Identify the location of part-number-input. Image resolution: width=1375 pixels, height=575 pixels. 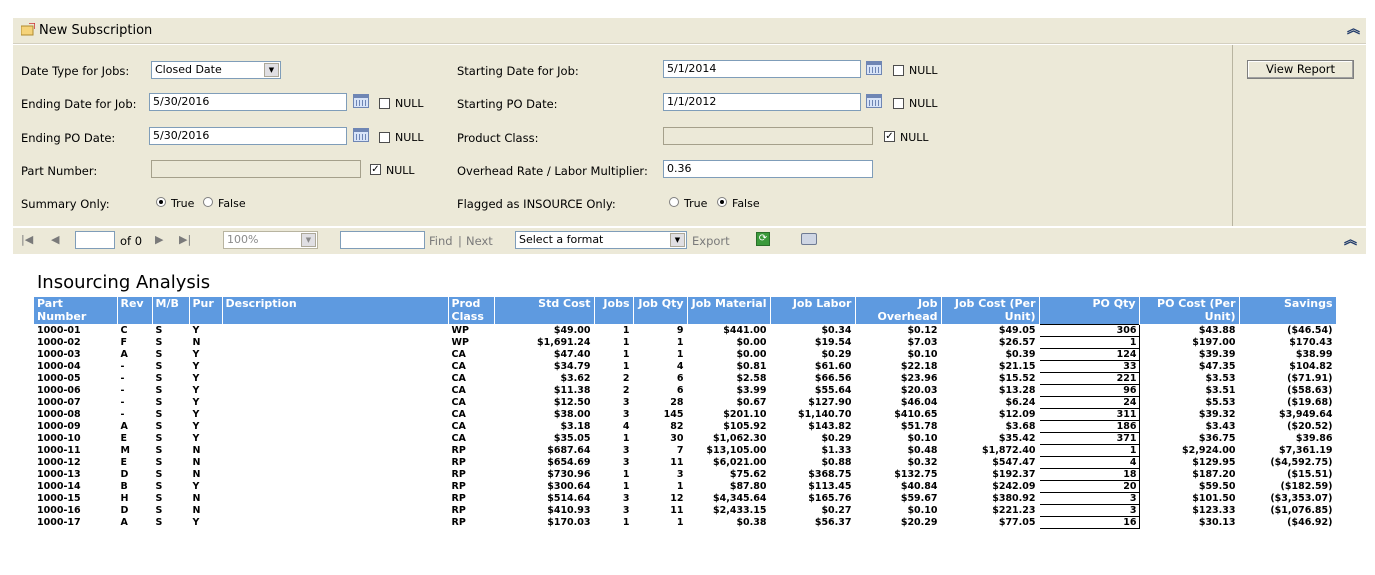
(256, 169).